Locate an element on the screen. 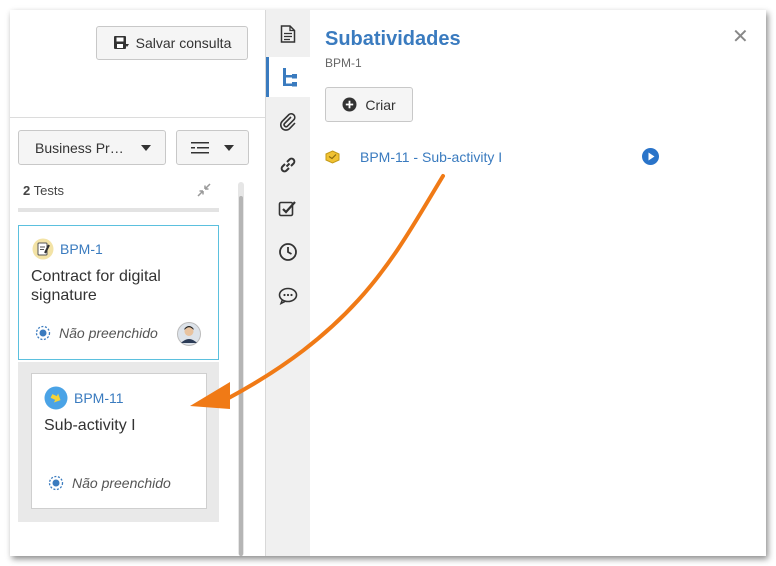 This screenshot has width=776, height=566. attachment-icon is located at coordinates (287, 122).